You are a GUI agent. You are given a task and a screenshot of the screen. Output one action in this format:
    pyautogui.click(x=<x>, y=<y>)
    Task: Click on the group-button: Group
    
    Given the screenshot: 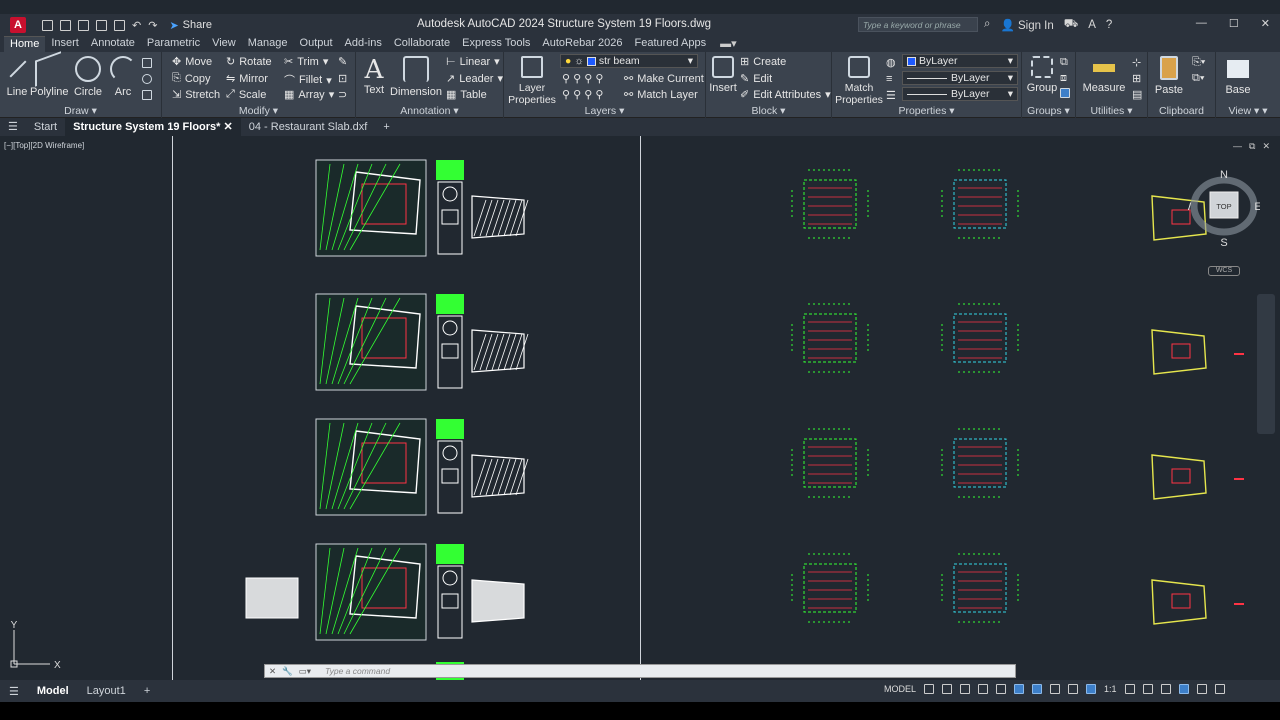 What is the action you would take?
    pyautogui.click(x=1042, y=75)
    